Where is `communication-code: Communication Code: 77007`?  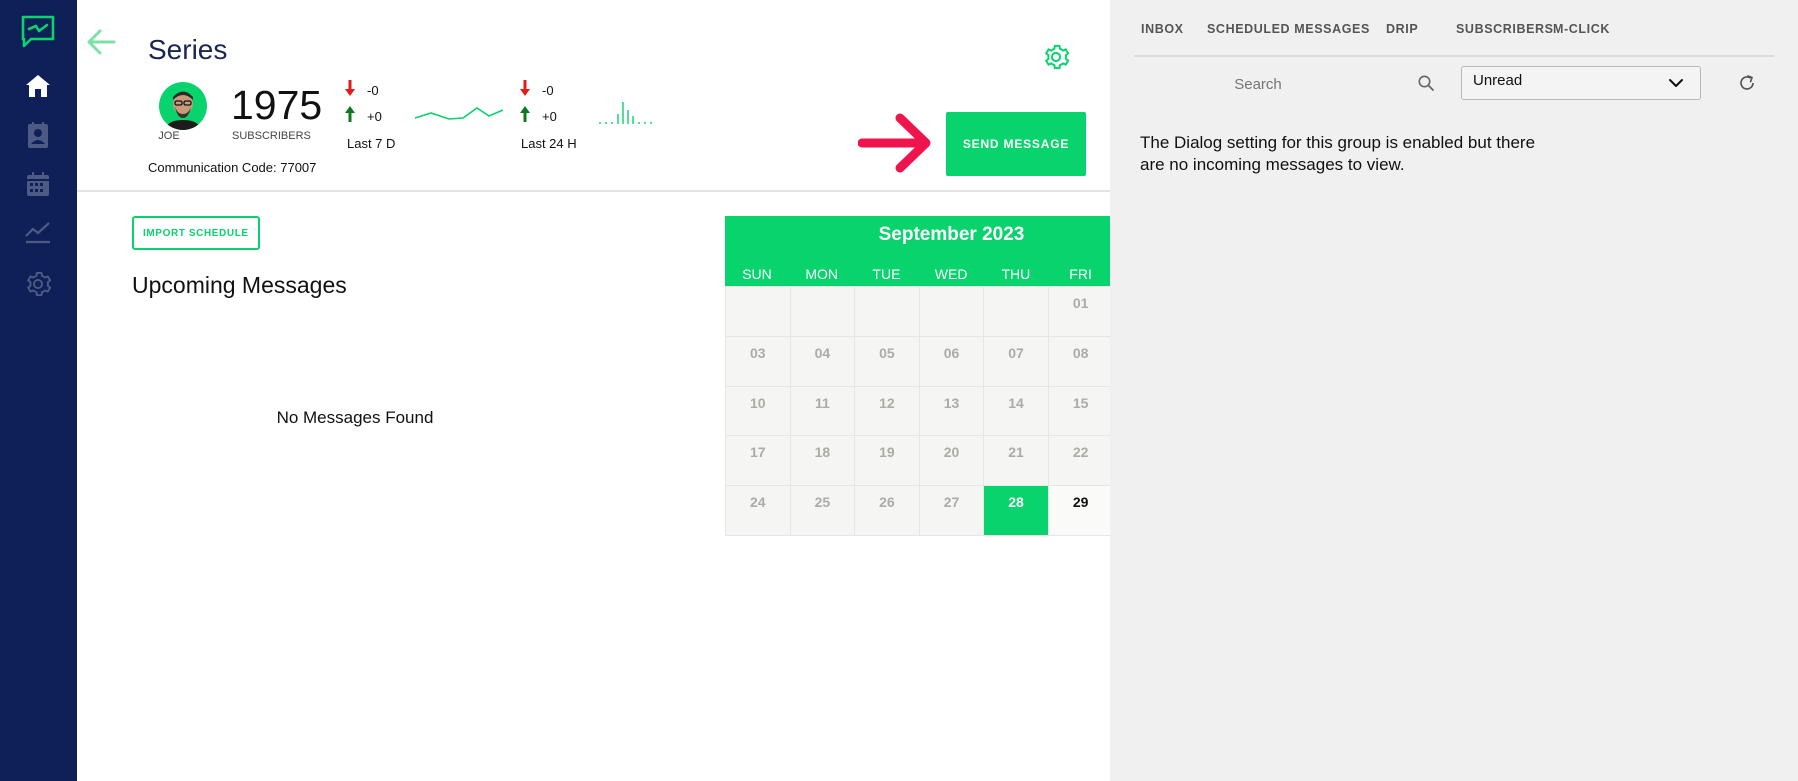
communication-code: Communication Code: 77007 is located at coordinates (232, 167).